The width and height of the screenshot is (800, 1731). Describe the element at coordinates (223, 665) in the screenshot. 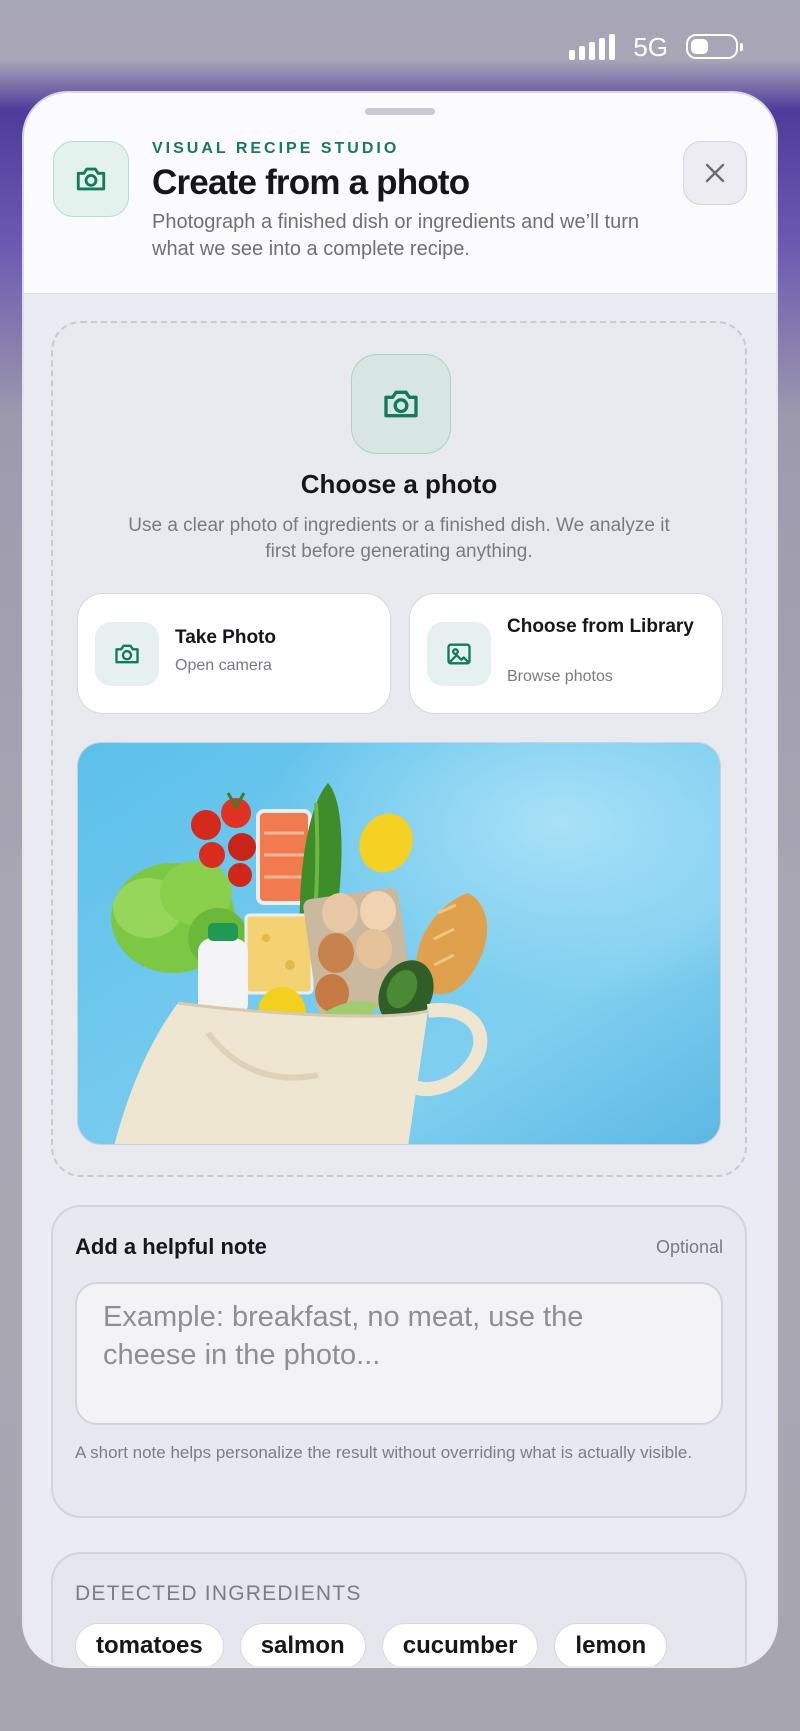

I see `take-photo-sublabel: Open camera` at that location.